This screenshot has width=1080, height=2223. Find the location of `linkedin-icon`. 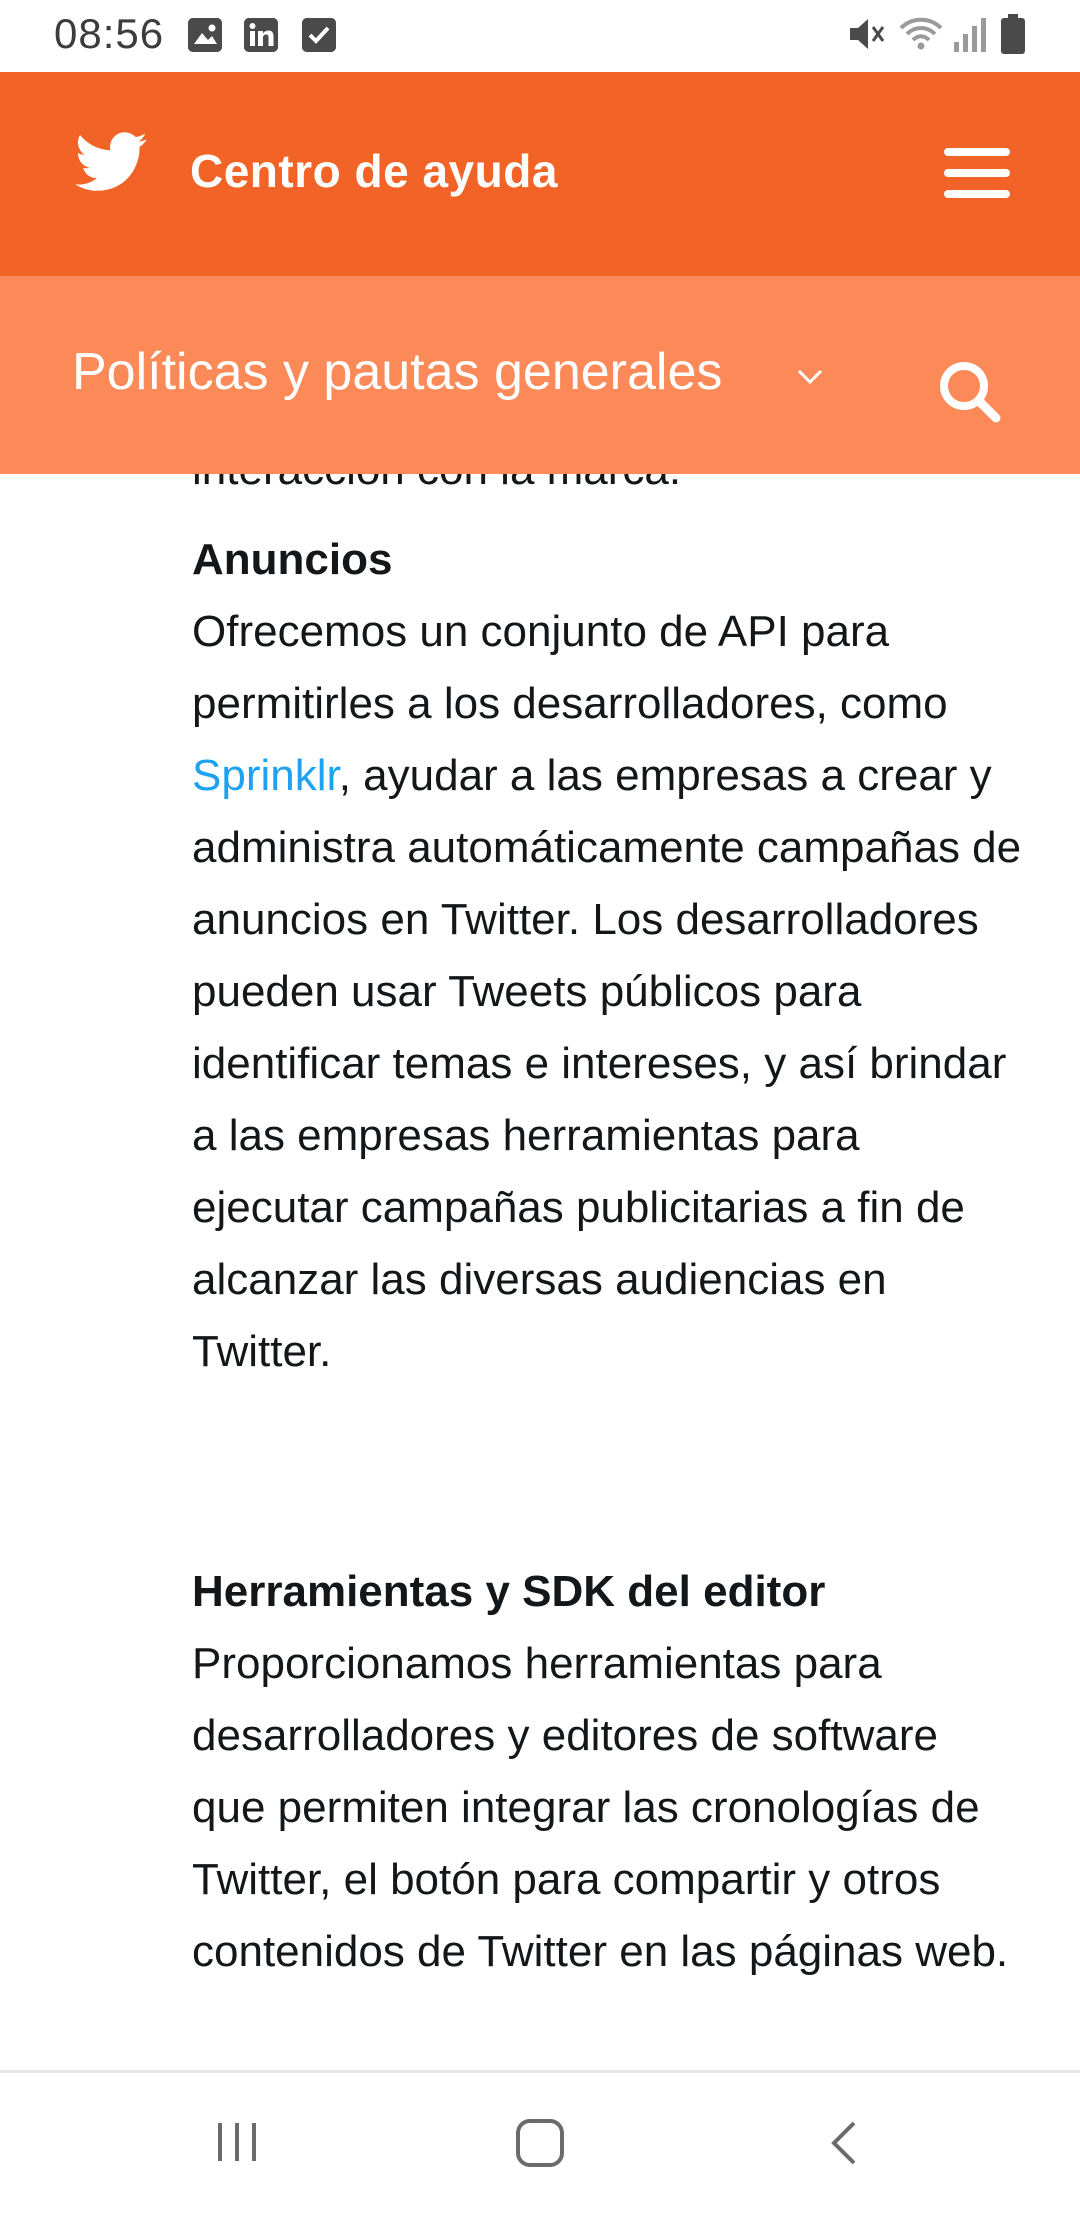

linkedin-icon is located at coordinates (261, 35).